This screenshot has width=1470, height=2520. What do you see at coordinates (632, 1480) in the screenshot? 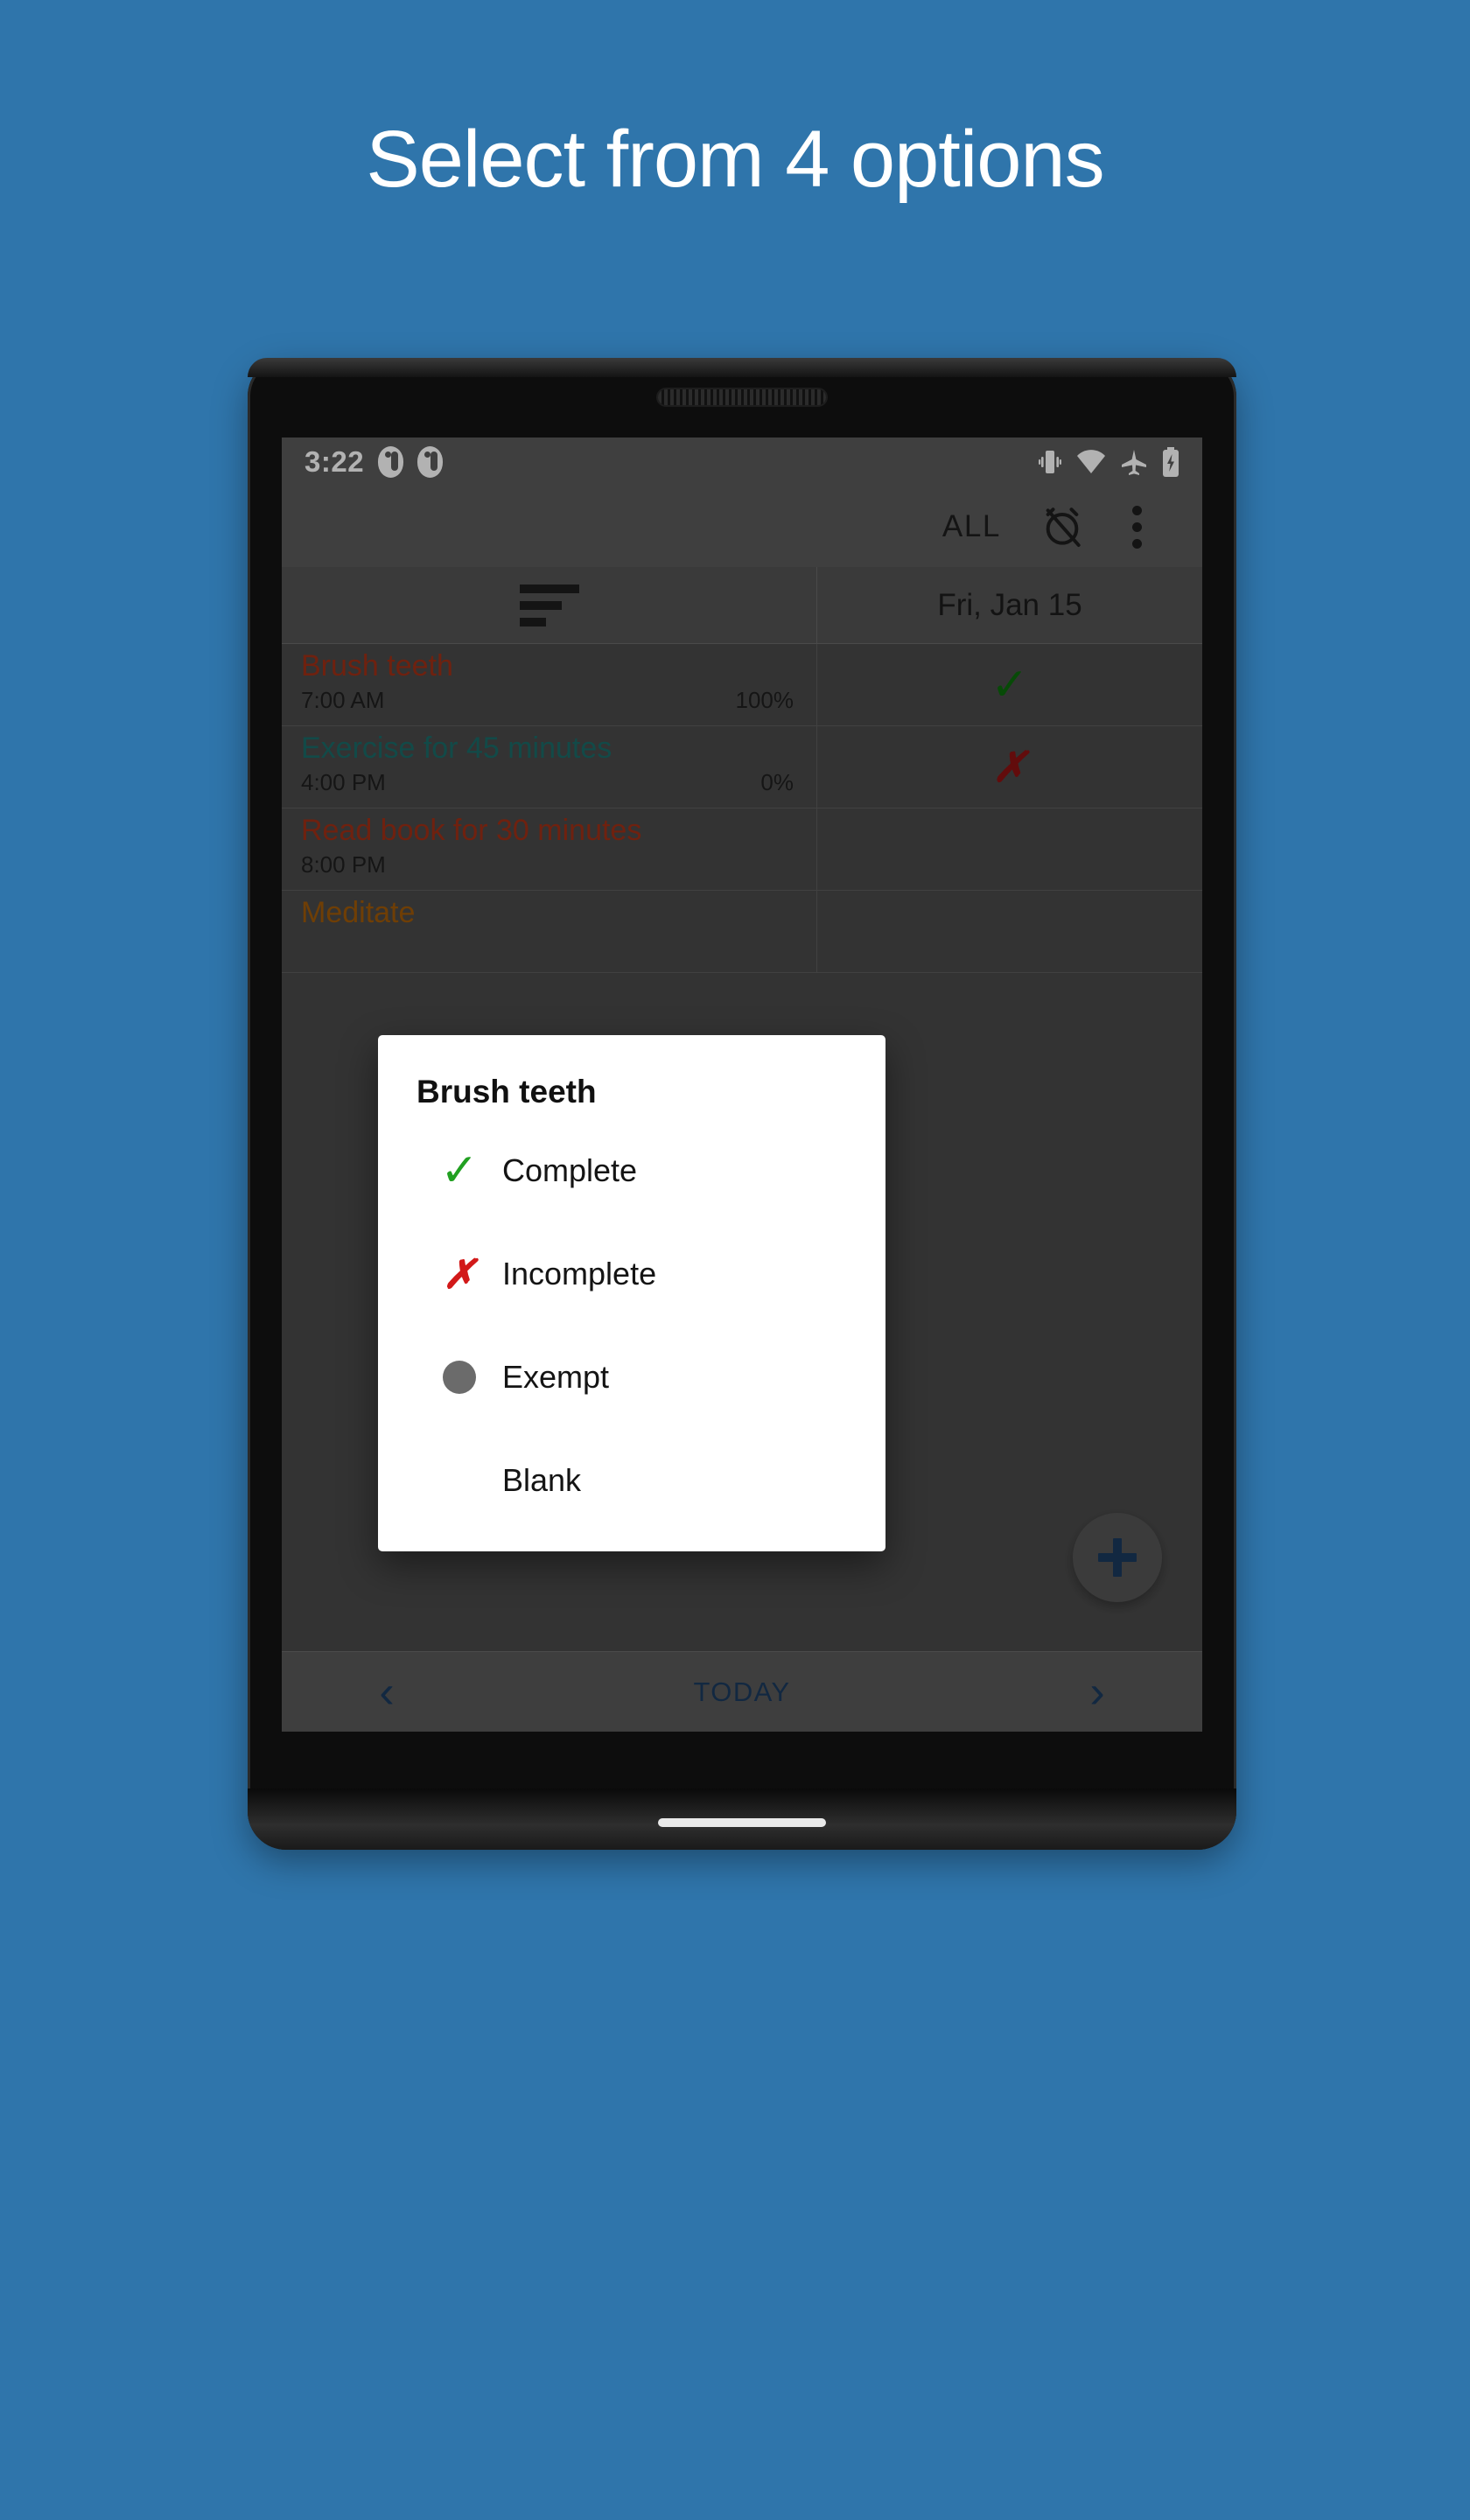
I see `dialog-option-blank: Blank` at bounding box center [632, 1480].